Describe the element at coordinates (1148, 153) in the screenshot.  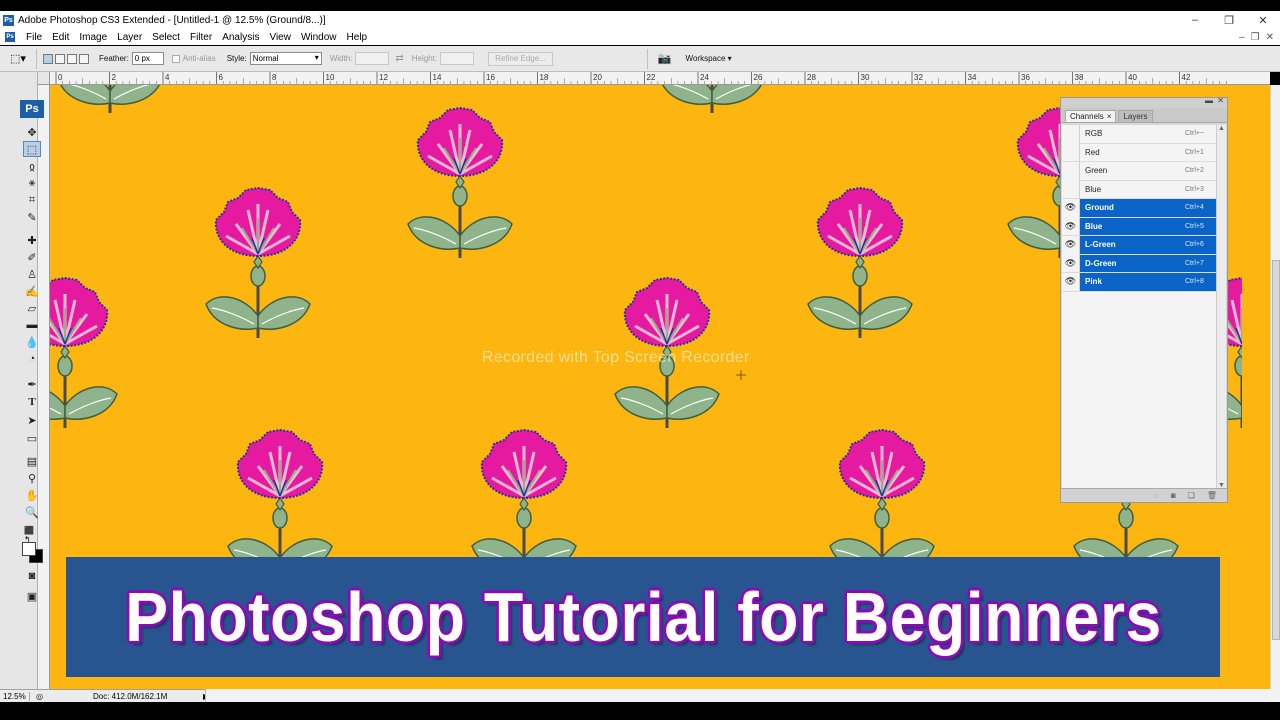
I see `channel-row-body: Red Ctrl+1` at that location.